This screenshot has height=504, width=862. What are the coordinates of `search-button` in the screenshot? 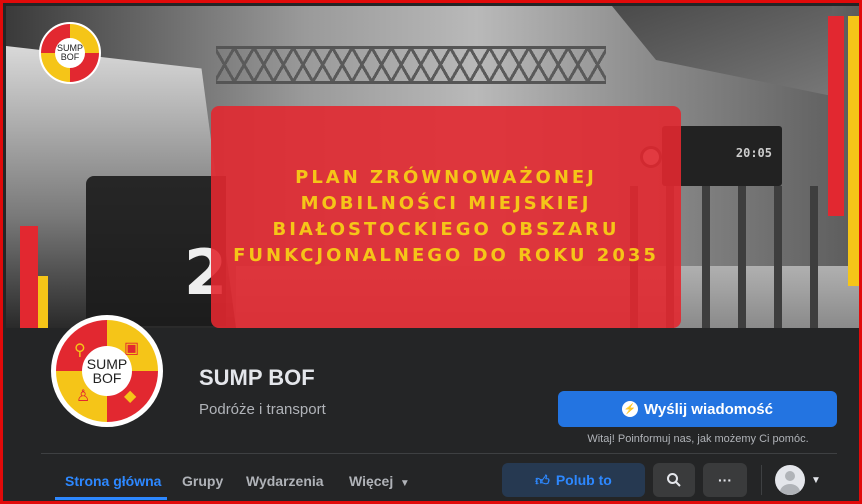 It's located at (674, 480).